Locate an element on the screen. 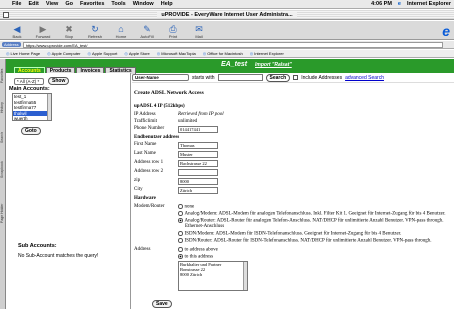 The width and height of the screenshot is (454, 309). traffic-value: unlimited is located at coordinates (188, 121).